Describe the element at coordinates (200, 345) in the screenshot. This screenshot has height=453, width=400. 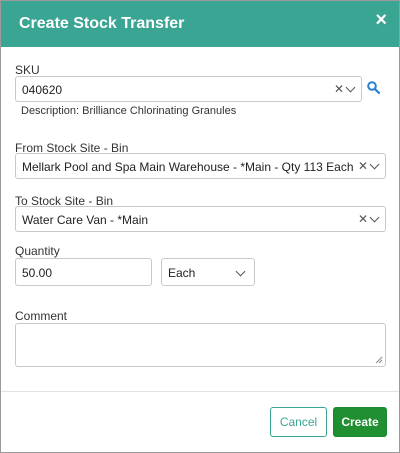
I see `comment-textarea` at that location.